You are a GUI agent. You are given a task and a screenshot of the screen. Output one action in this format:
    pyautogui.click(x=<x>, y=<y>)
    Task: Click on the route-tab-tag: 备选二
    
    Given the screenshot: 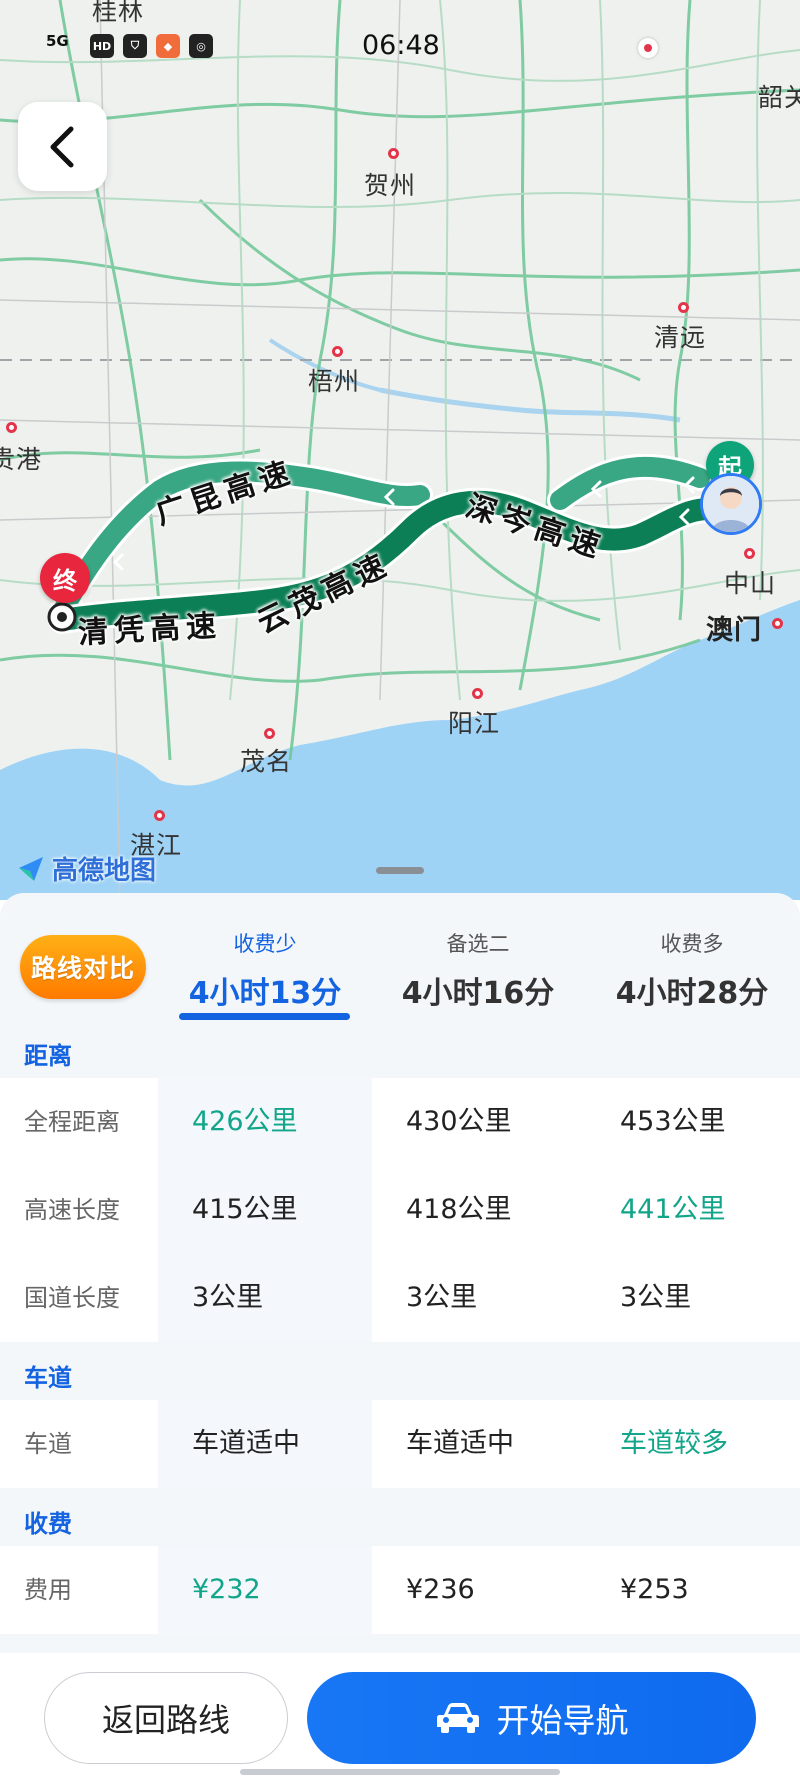 What is the action you would take?
    pyautogui.click(x=478, y=944)
    